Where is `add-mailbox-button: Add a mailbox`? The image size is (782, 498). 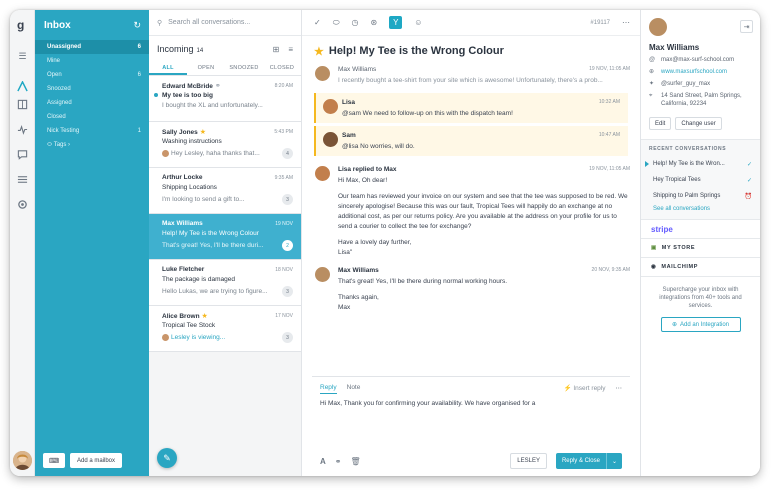 add-mailbox-button: Add a mailbox is located at coordinates (96, 460).